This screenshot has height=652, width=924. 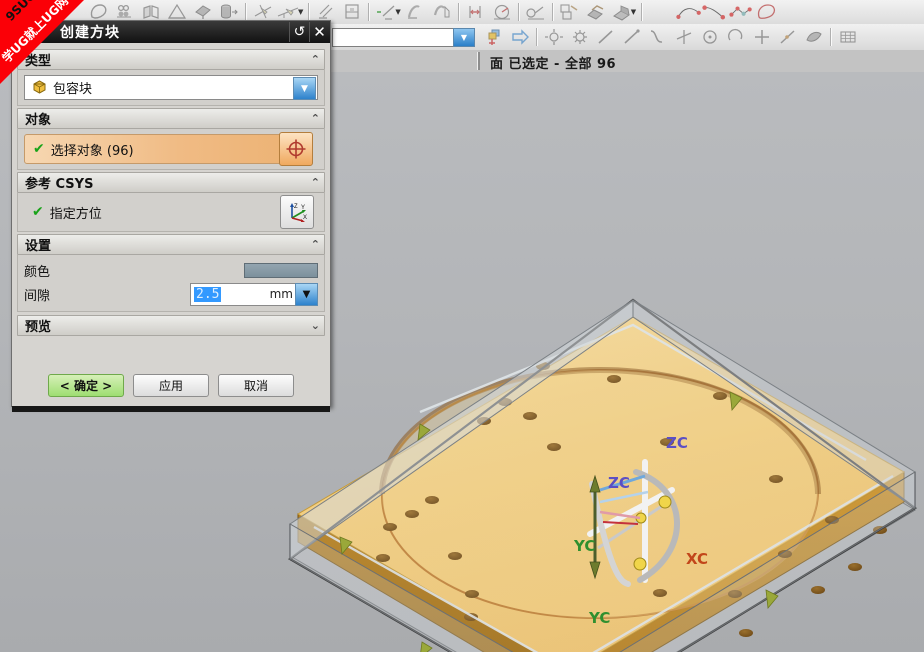 I want to click on svg-text: Y, so click(x=303, y=208).